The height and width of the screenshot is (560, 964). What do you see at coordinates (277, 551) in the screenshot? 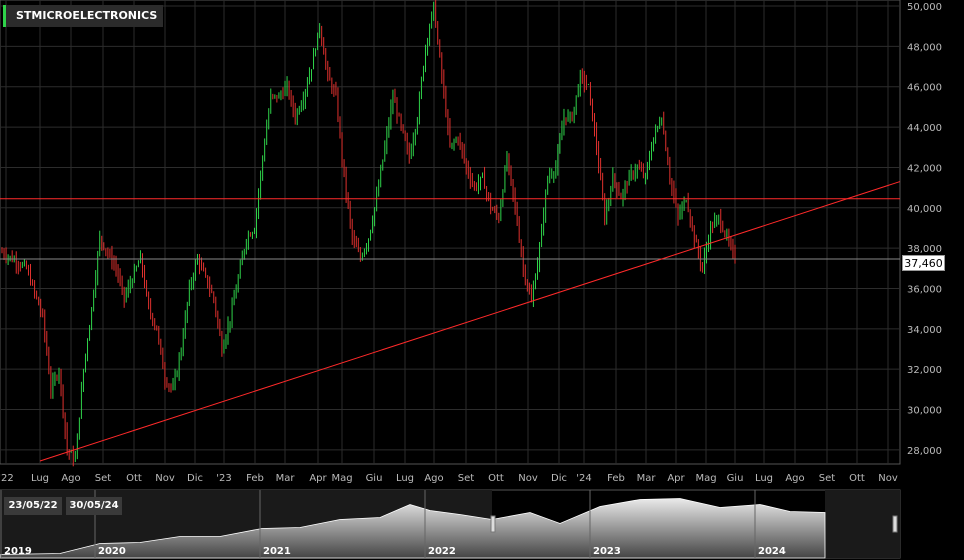
I see `navigator-year-label: 2021` at bounding box center [277, 551].